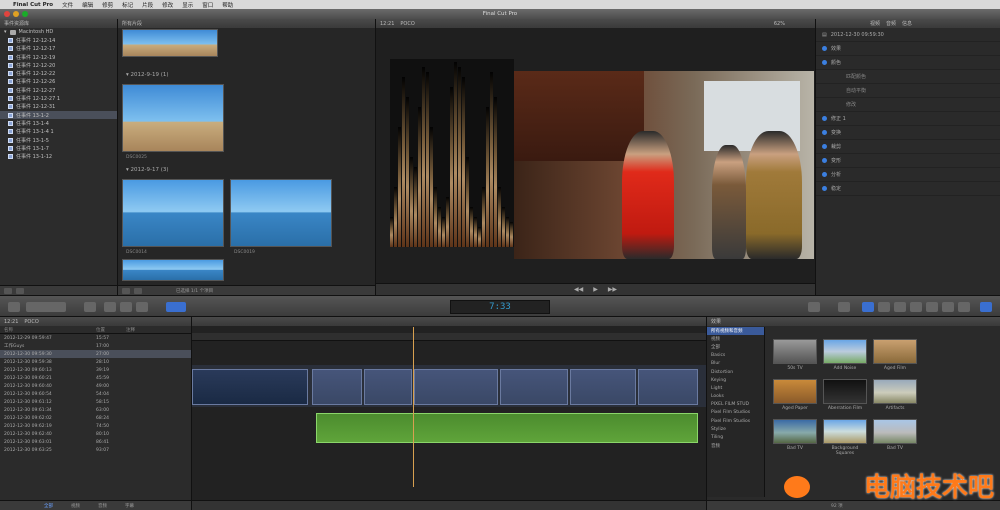 The width and height of the screenshot is (1000, 510). I want to click on table-row: 2012-12-30 09:60:40 49:00, so click(95, 386).